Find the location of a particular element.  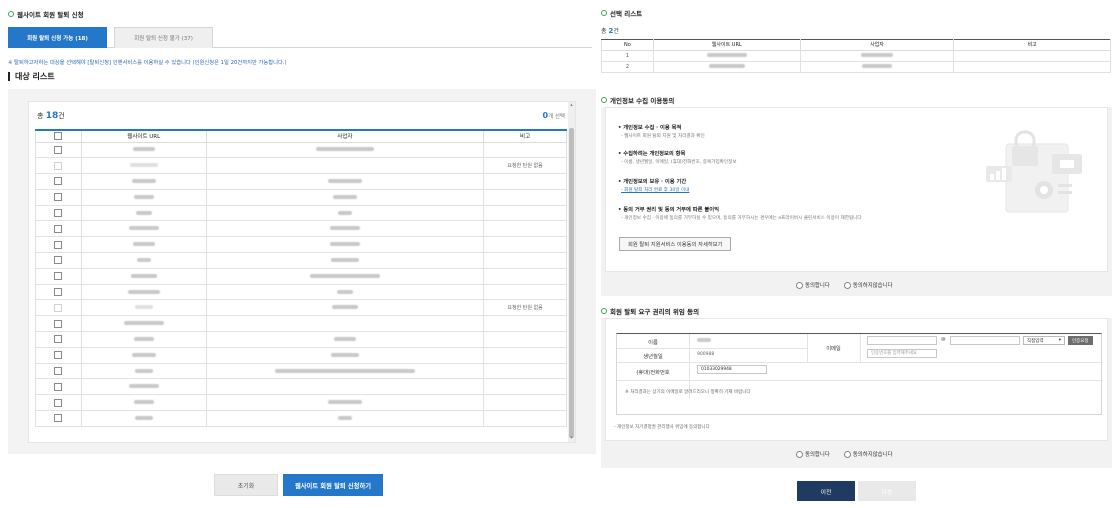

phone-input: 01033029948 is located at coordinates (732, 369).